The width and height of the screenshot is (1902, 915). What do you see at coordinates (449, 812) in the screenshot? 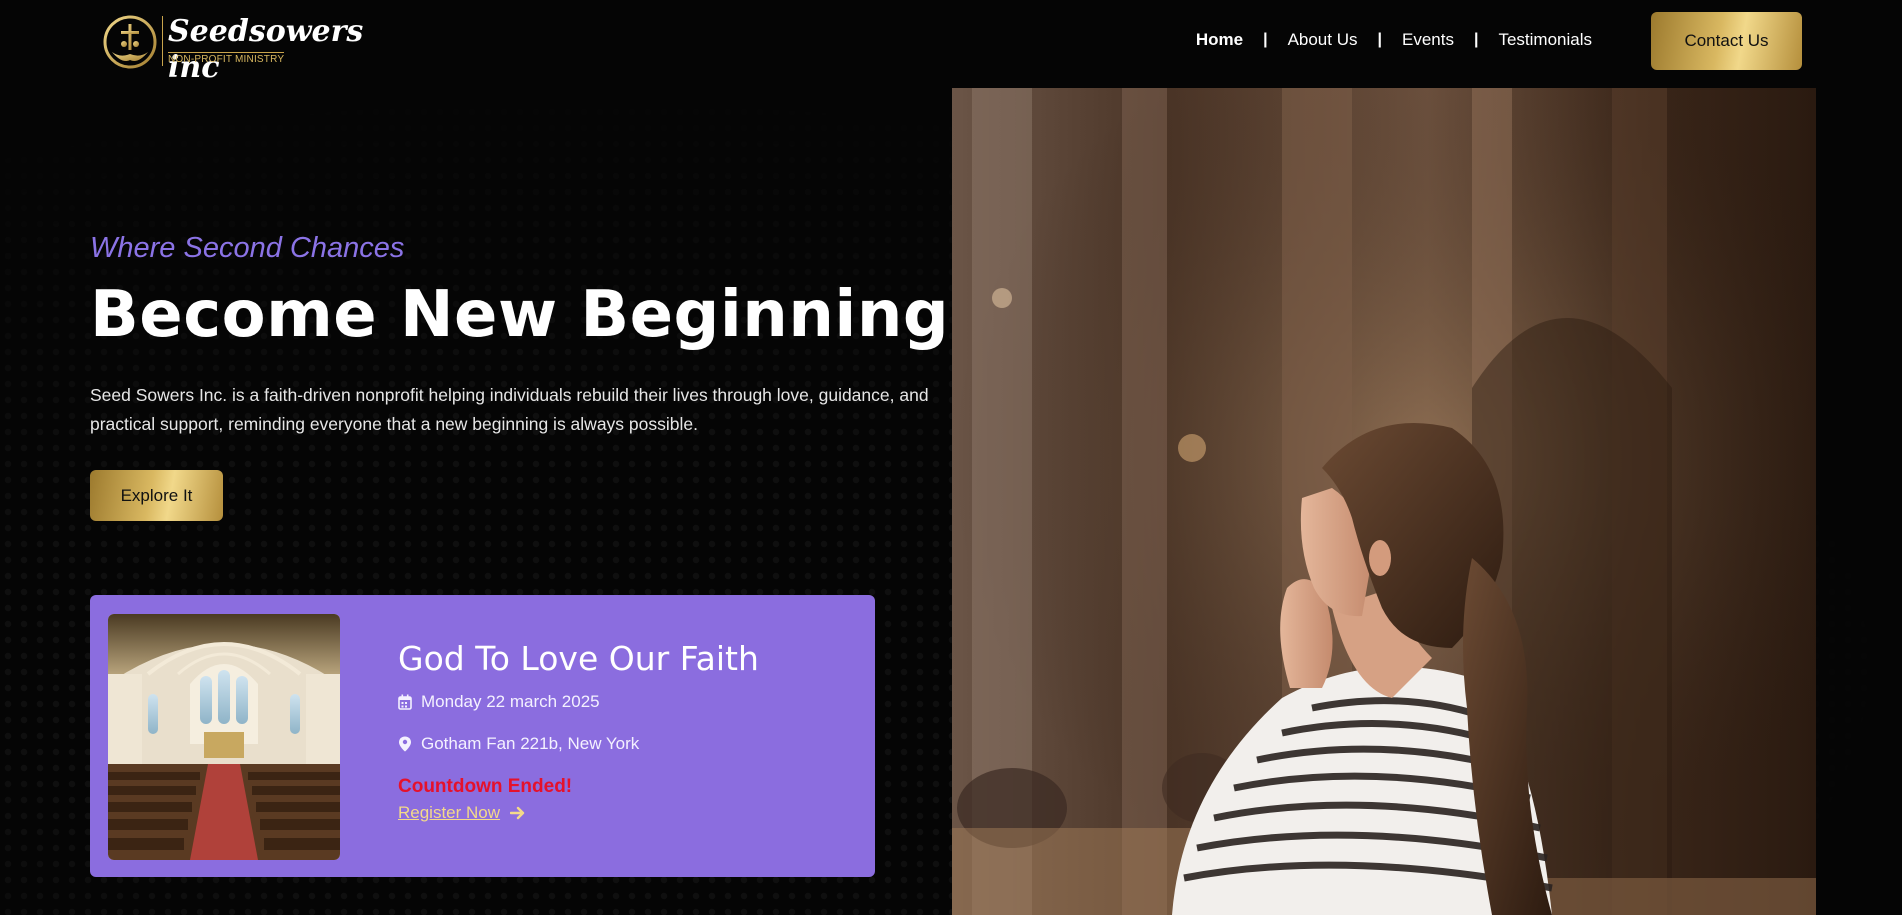
I see `register-now-label: Register Now` at bounding box center [449, 812].